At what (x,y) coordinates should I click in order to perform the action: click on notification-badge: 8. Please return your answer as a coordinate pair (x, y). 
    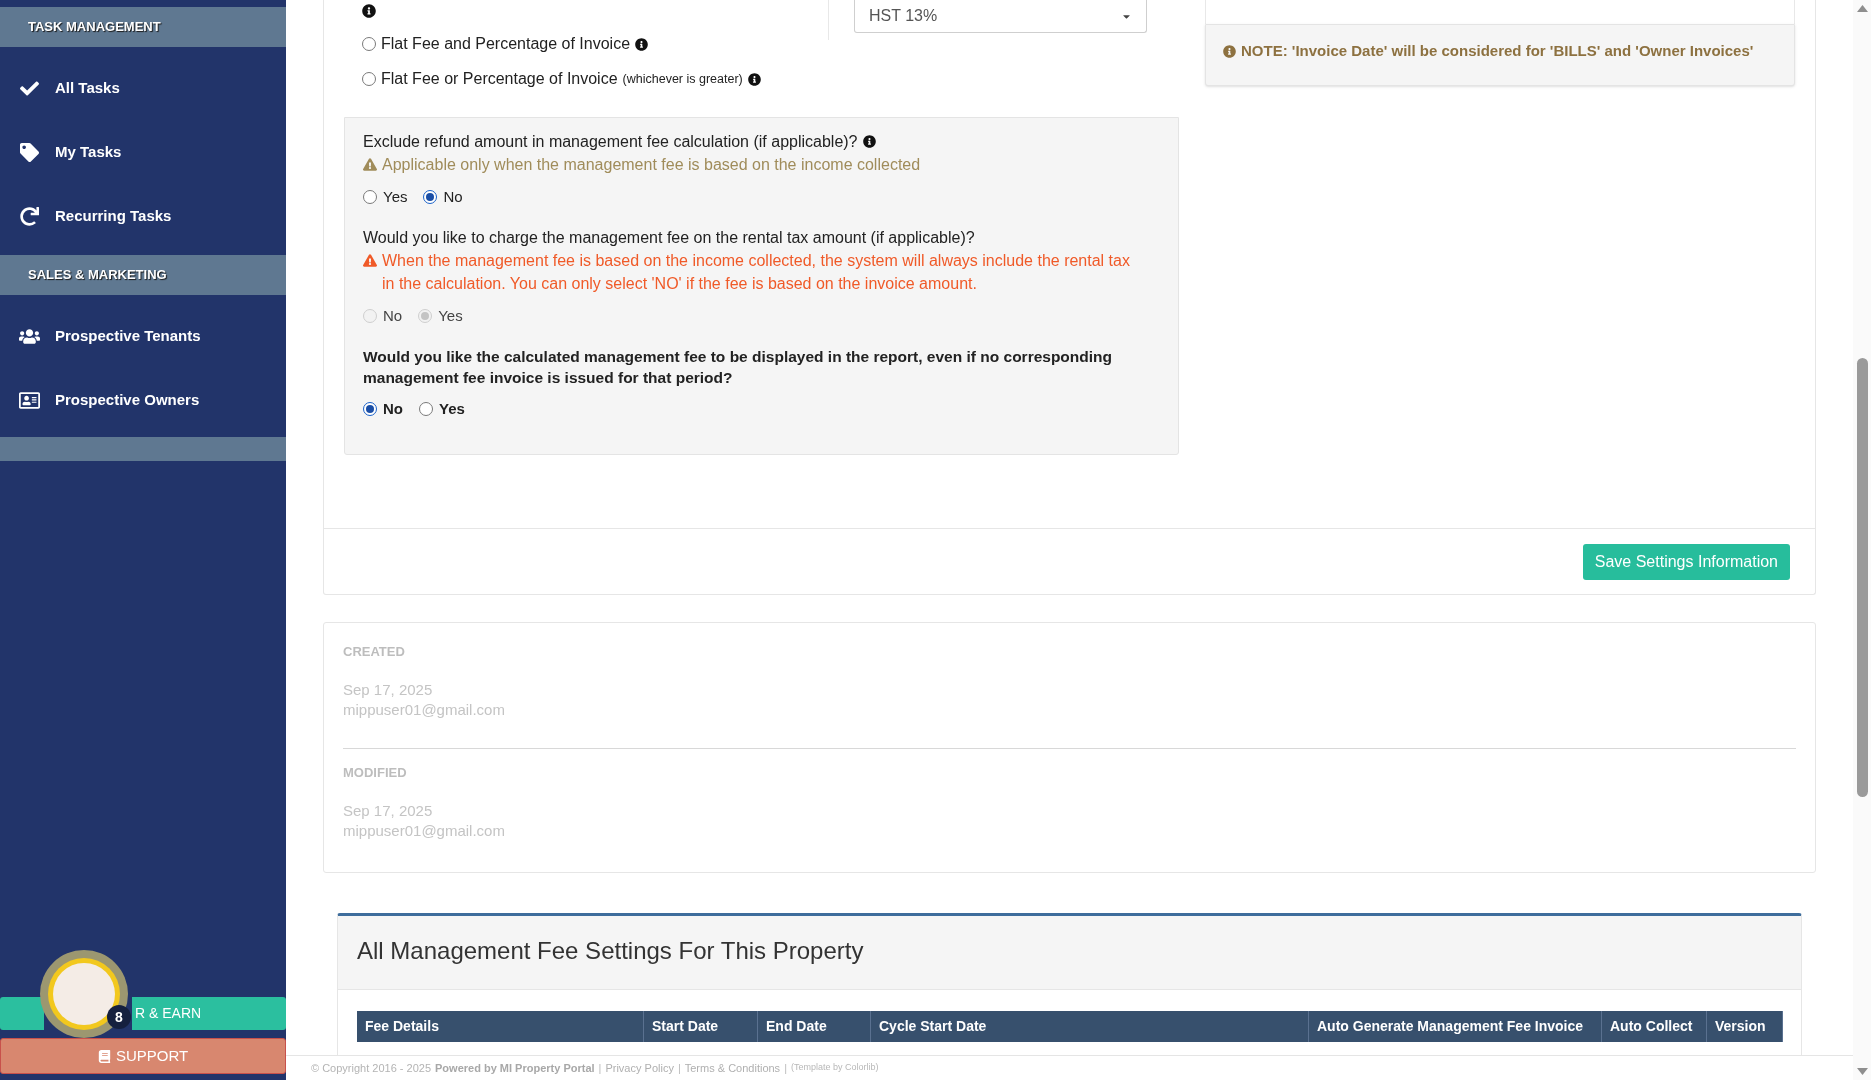
    Looking at the image, I should click on (119, 1017).